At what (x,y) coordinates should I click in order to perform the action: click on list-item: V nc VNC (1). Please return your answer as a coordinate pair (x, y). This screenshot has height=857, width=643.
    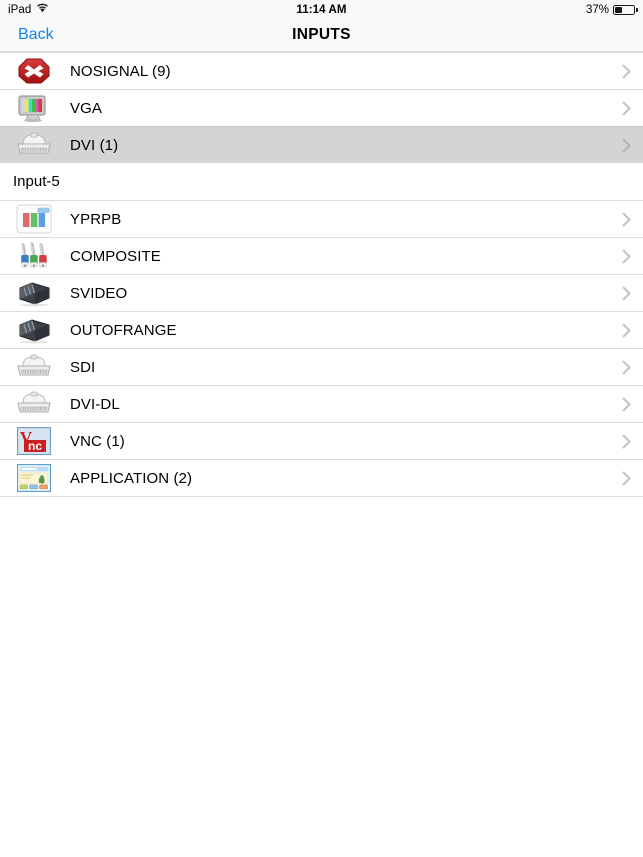
    Looking at the image, I should click on (321, 440).